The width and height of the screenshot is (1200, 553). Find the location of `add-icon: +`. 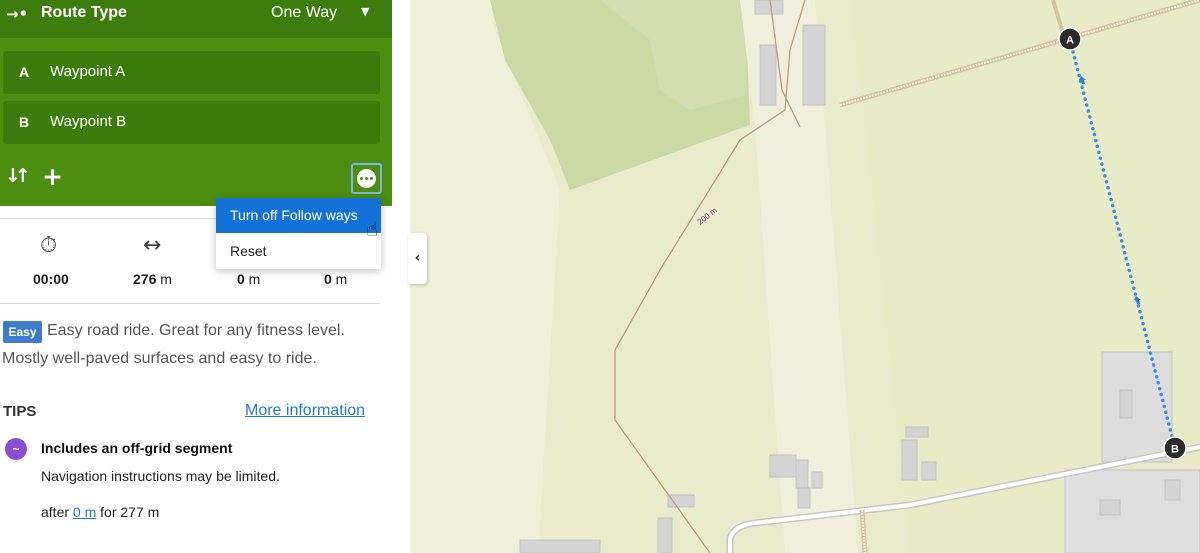

add-icon: + is located at coordinates (52, 176).